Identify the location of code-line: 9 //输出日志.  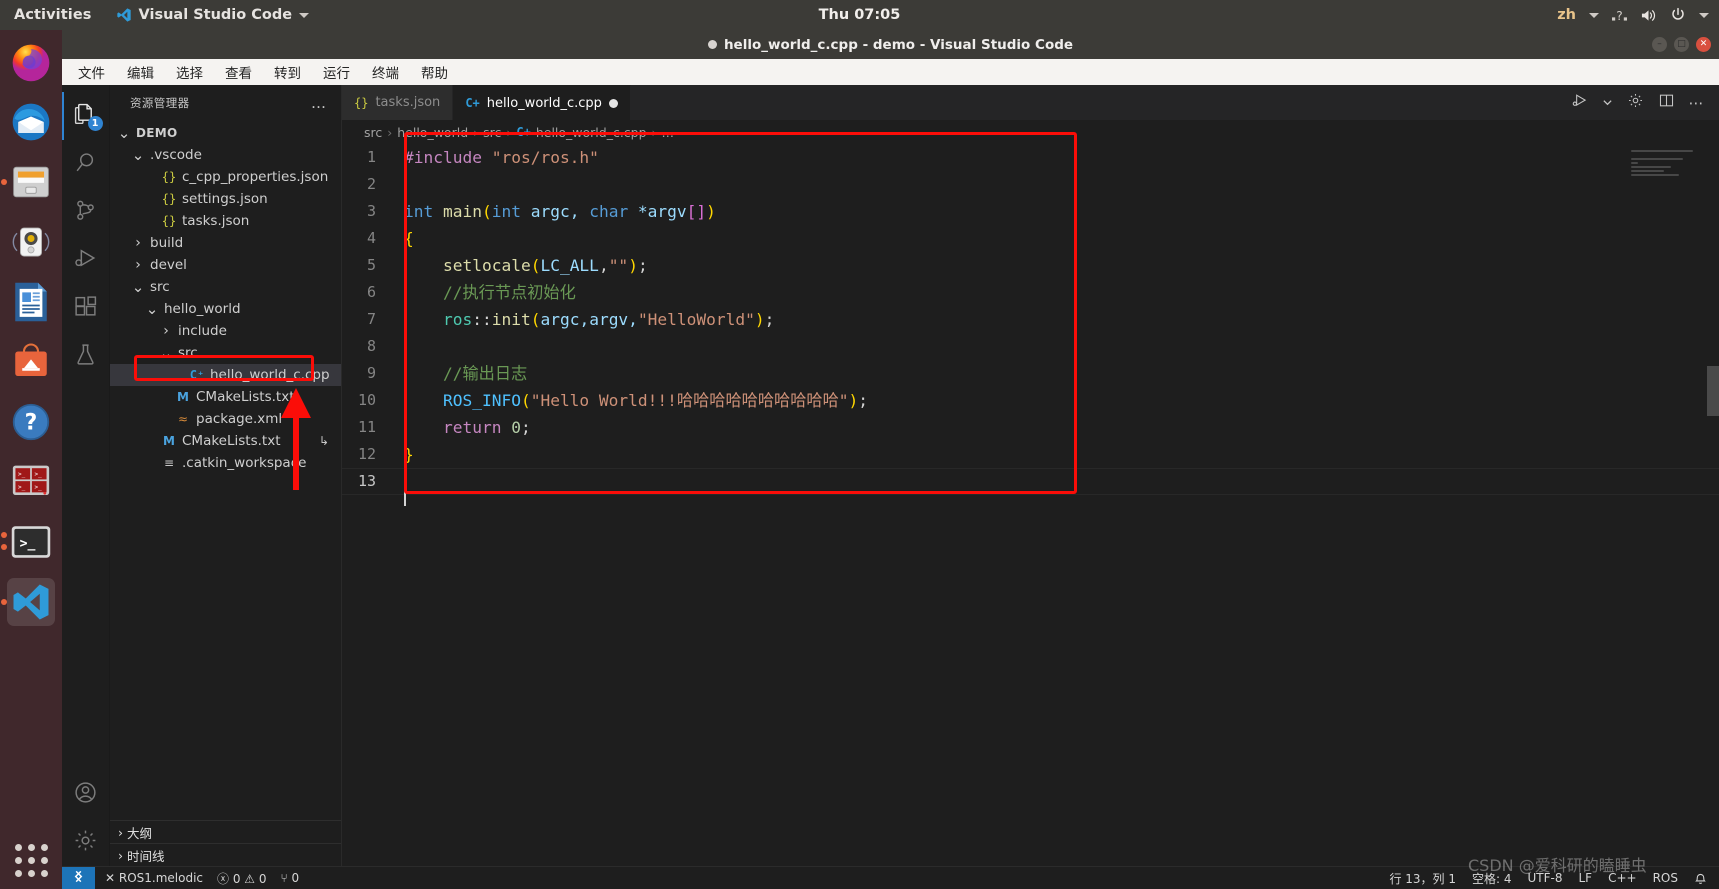
(1030, 373).